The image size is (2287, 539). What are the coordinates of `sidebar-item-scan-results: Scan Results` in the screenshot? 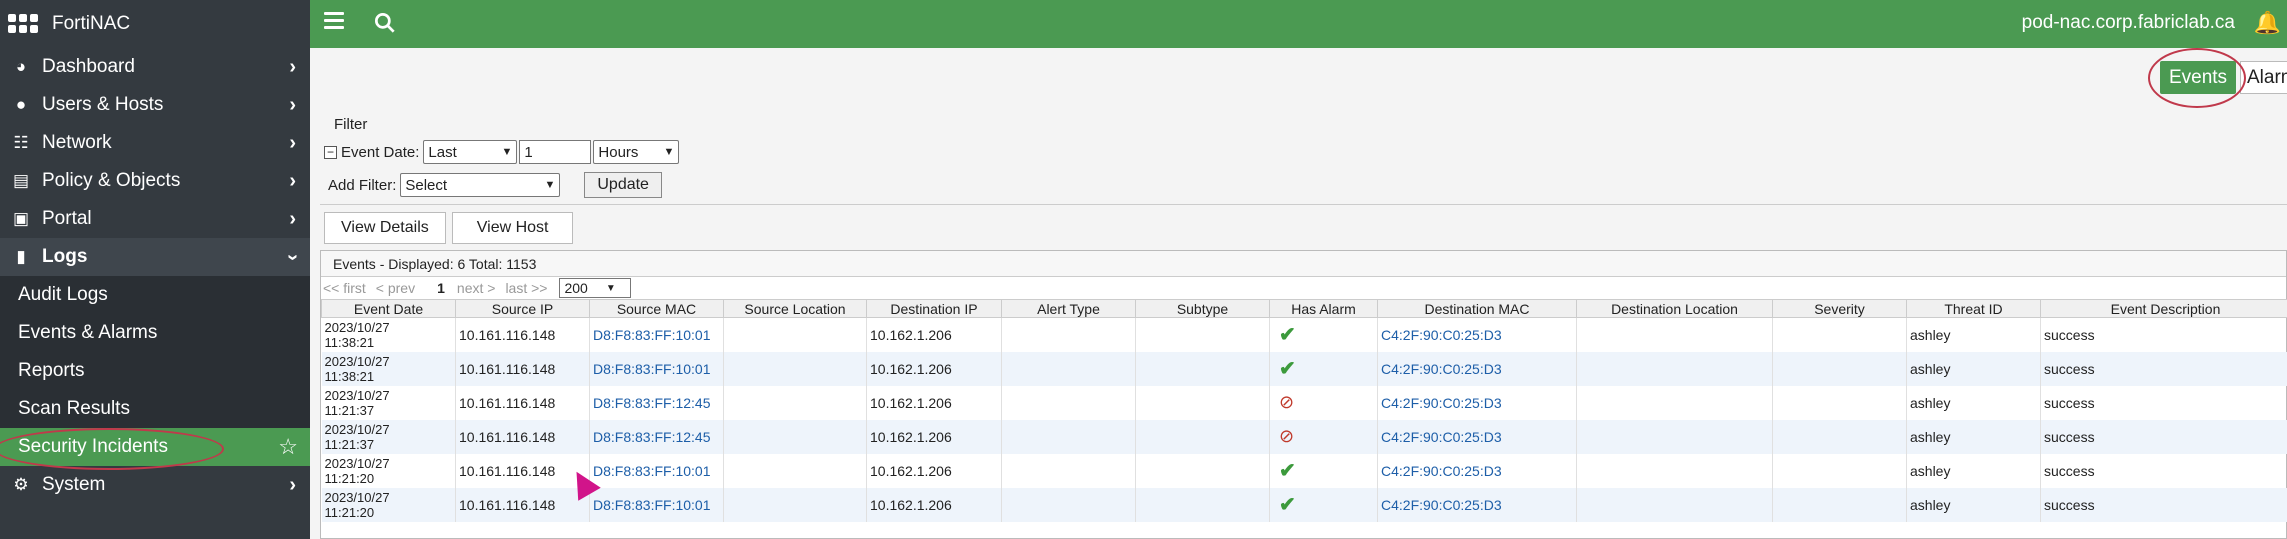 It's located at (155, 409).